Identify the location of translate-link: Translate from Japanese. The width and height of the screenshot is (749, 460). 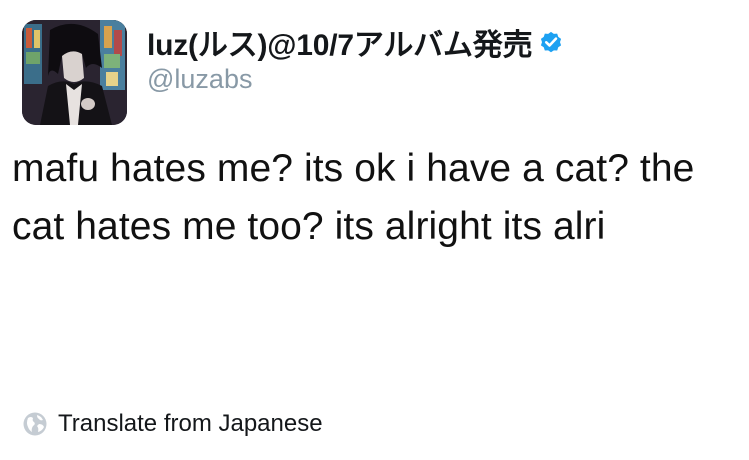
(172, 424).